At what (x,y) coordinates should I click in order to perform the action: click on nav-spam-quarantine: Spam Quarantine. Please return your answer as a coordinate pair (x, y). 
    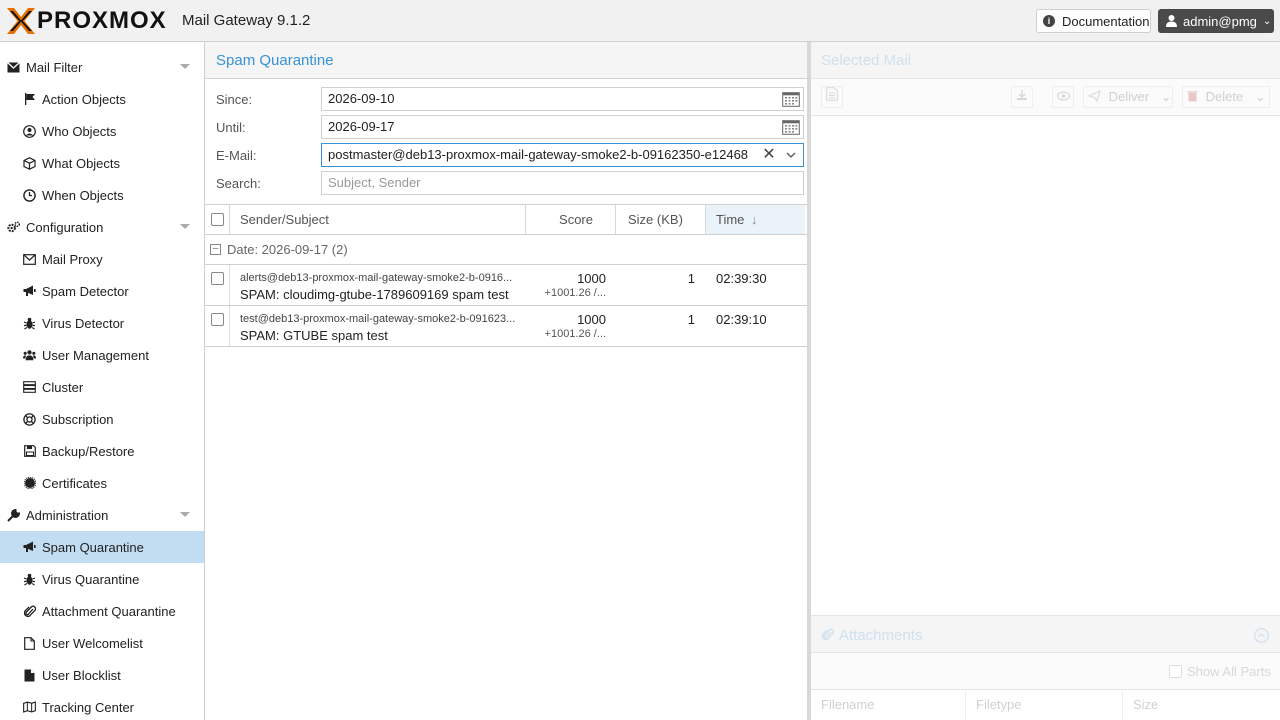
    Looking at the image, I should click on (102, 547).